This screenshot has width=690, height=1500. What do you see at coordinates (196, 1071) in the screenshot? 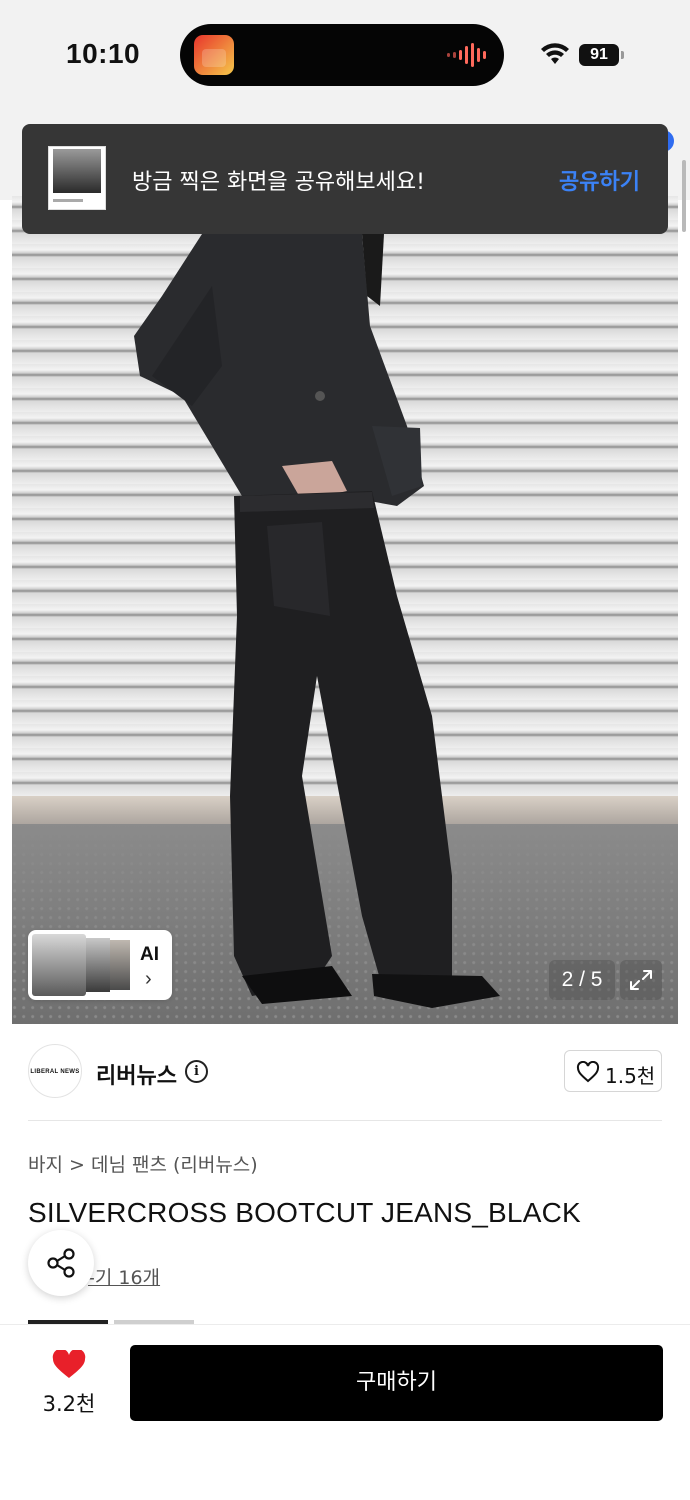
I see `info-icon: i` at bounding box center [196, 1071].